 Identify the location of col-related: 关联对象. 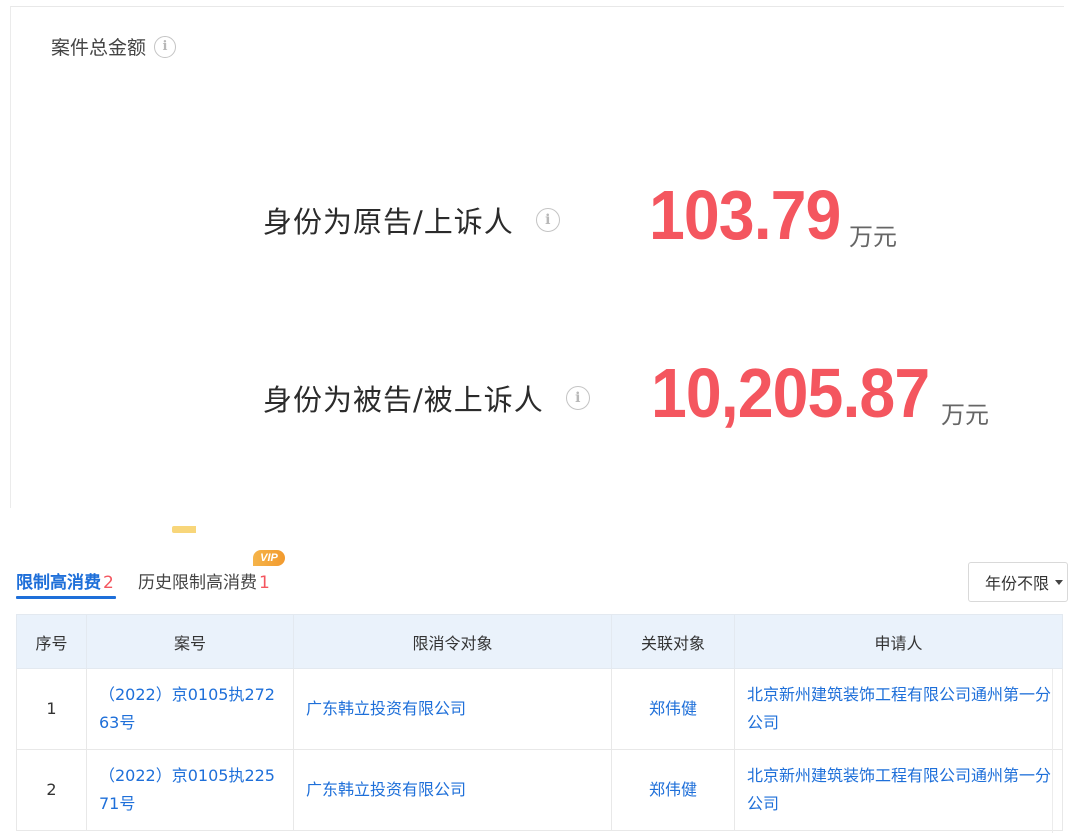
(673, 641).